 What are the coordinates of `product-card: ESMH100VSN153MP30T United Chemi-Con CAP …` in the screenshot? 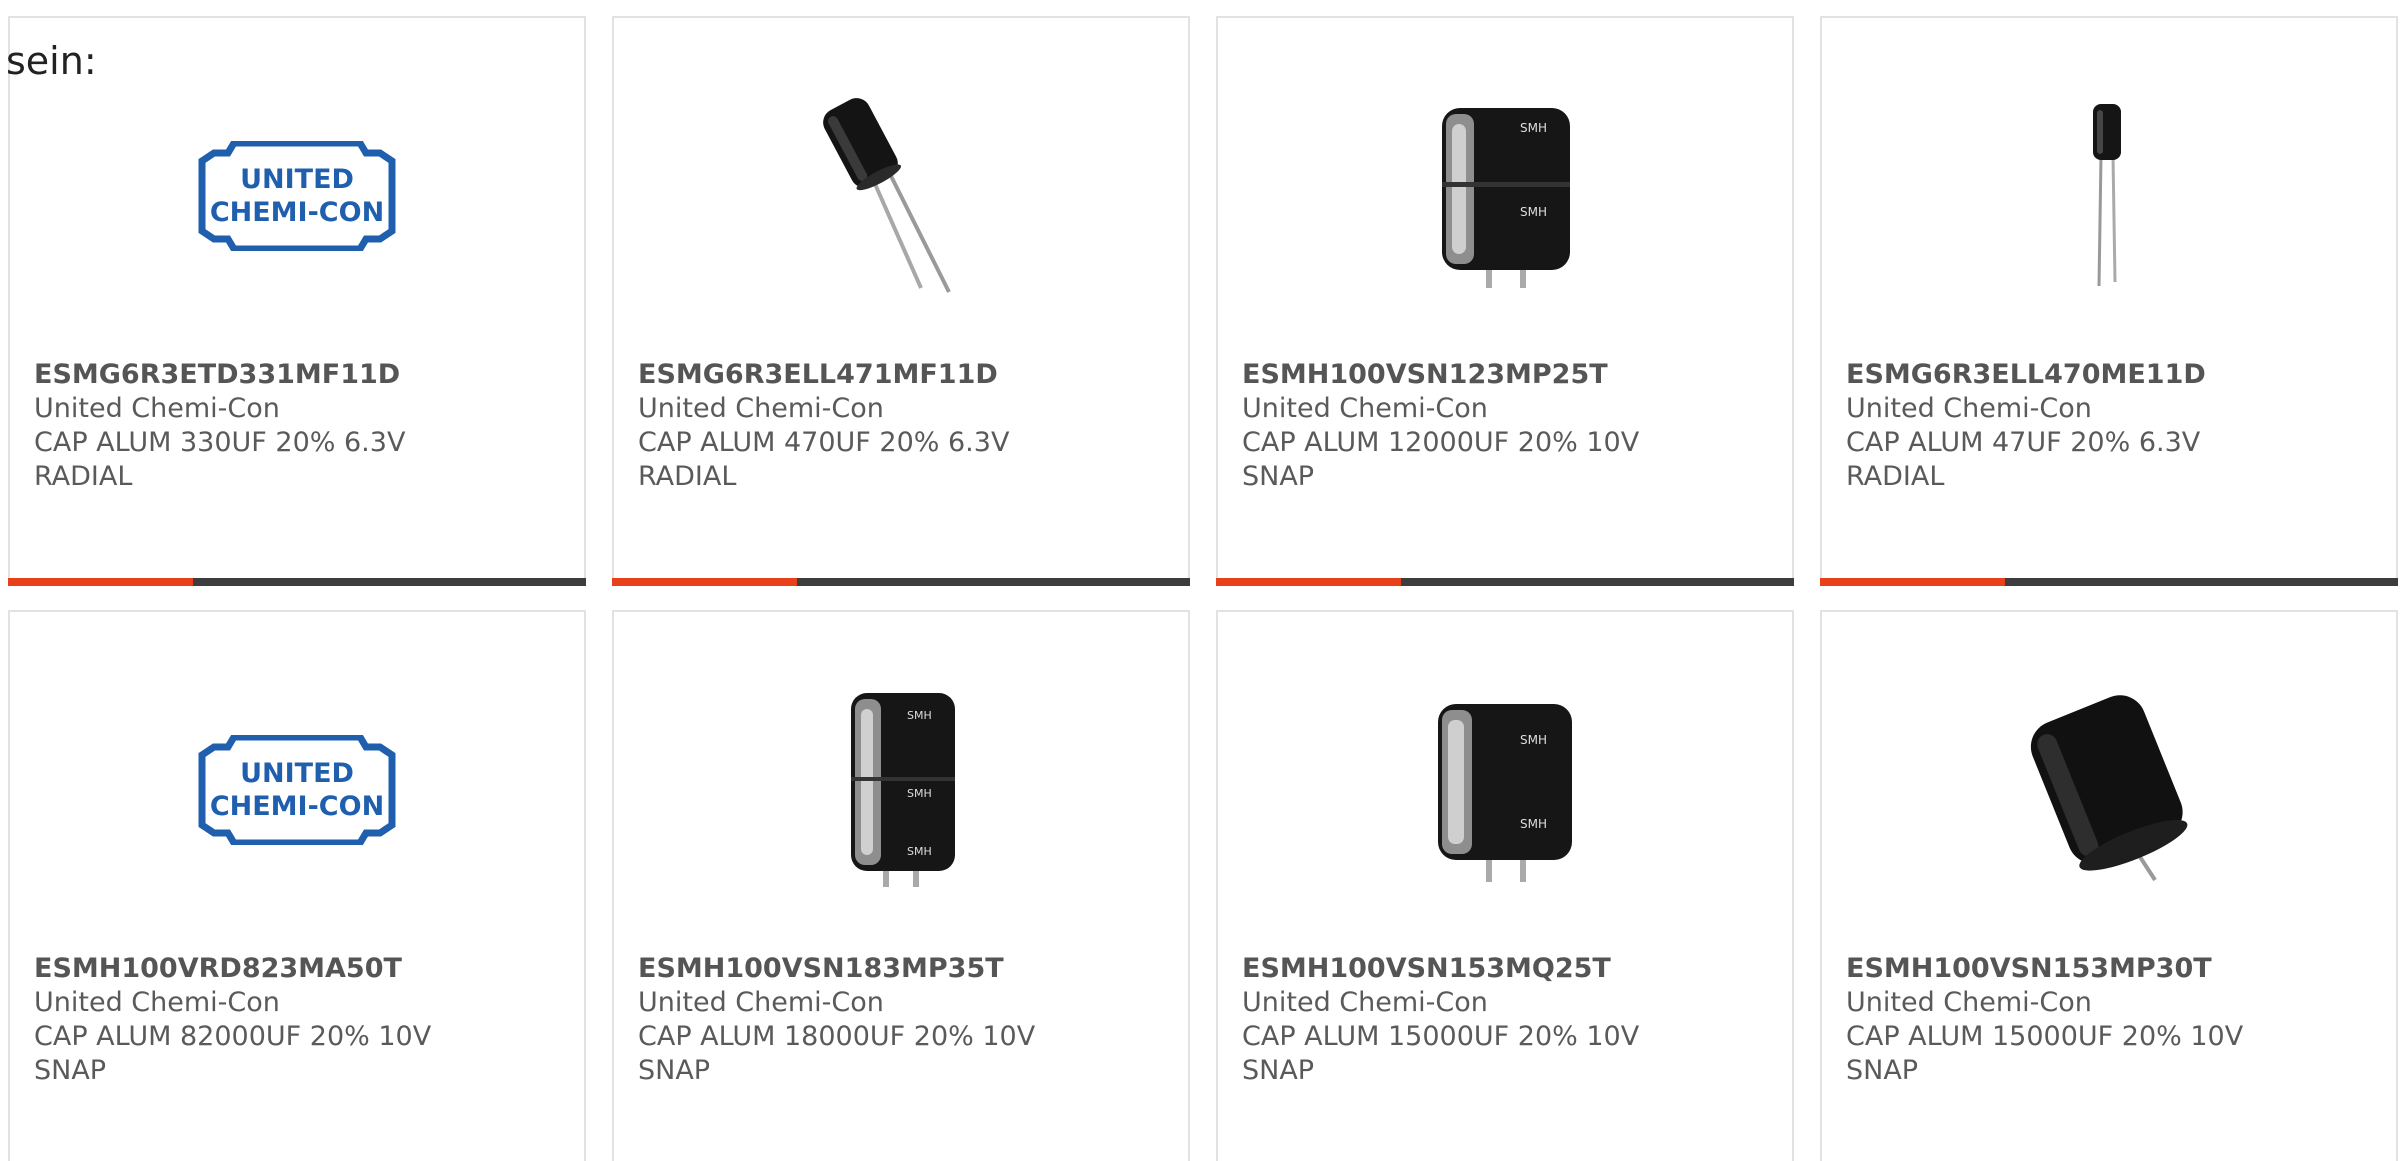 It's located at (2109, 885).